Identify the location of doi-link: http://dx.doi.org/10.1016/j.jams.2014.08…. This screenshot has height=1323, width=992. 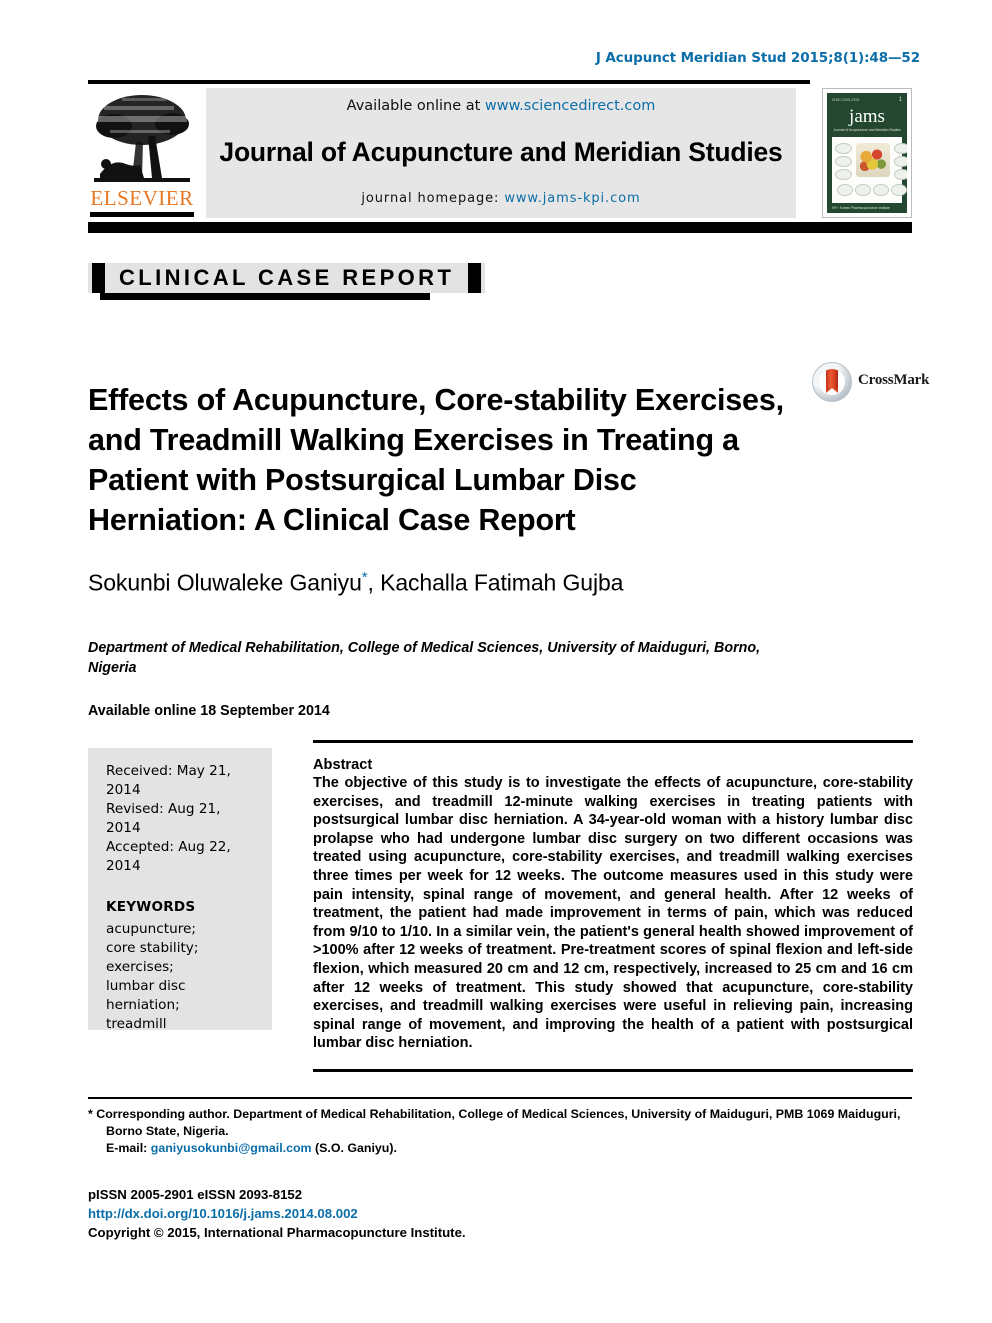
(277, 1213).